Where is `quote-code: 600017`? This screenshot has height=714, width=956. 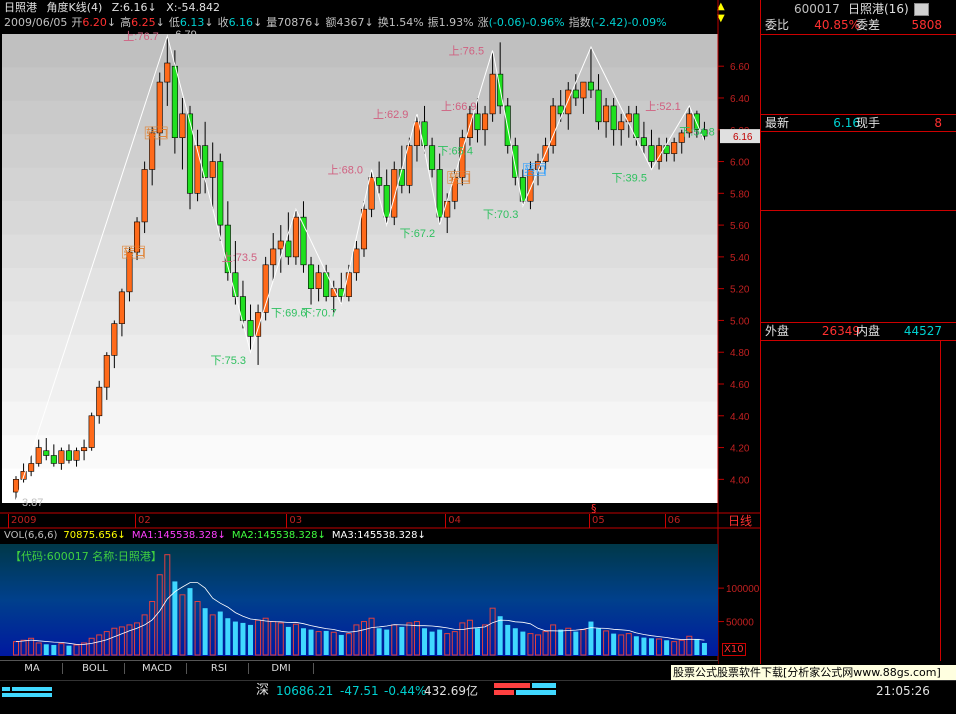 quote-code: 600017 is located at coordinates (817, 9).